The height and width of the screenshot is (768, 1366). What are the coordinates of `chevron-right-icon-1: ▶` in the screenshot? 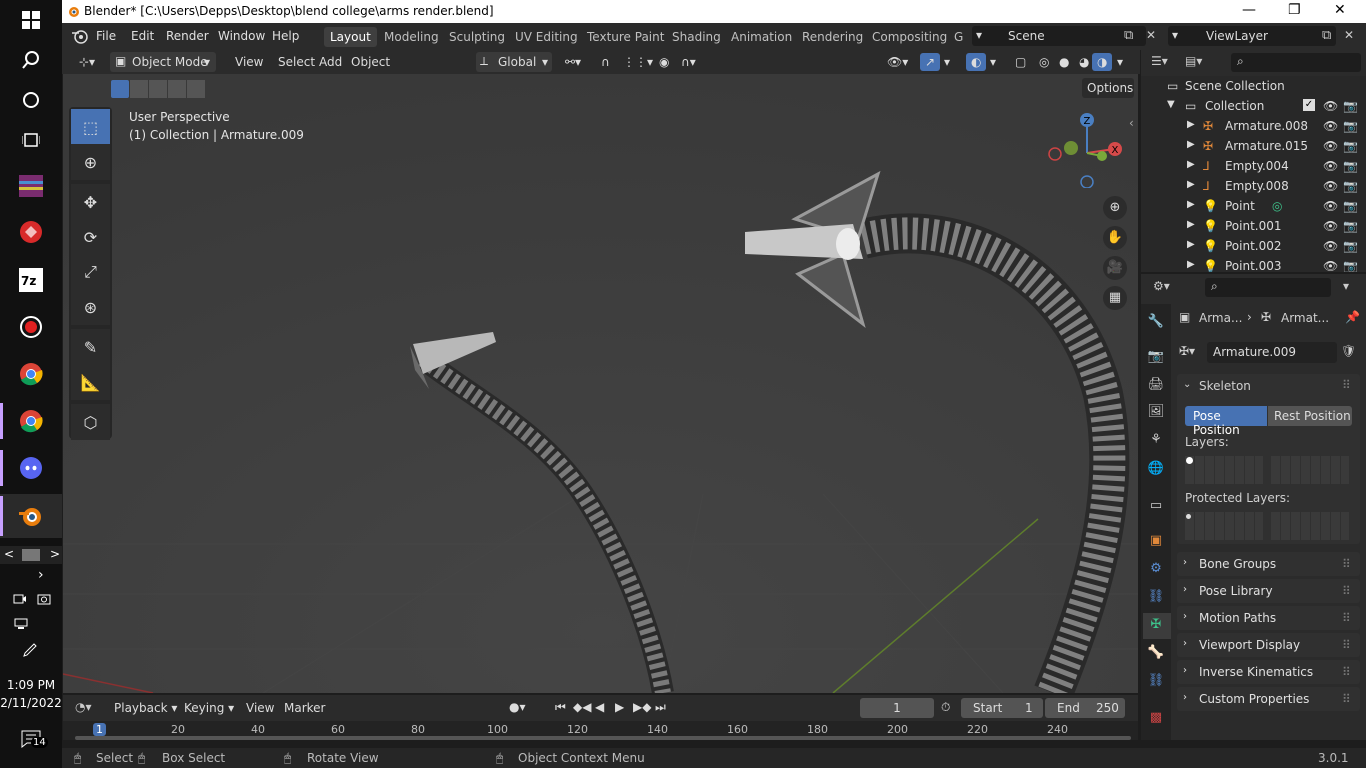 It's located at (1191, 124).